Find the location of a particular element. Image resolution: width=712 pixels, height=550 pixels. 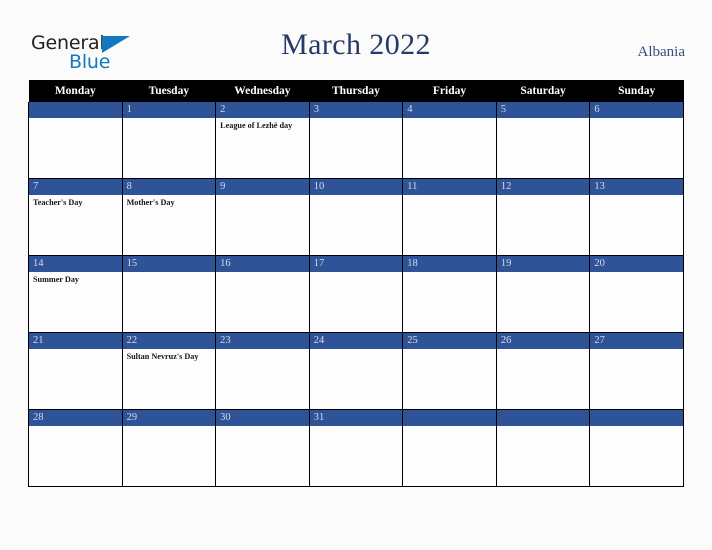

day-number: 16 is located at coordinates (262, 264).